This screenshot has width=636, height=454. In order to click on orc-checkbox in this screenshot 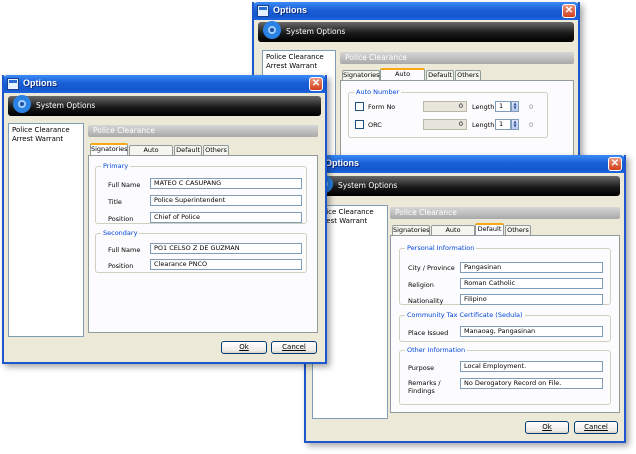, I will do `click(359, 124)`.